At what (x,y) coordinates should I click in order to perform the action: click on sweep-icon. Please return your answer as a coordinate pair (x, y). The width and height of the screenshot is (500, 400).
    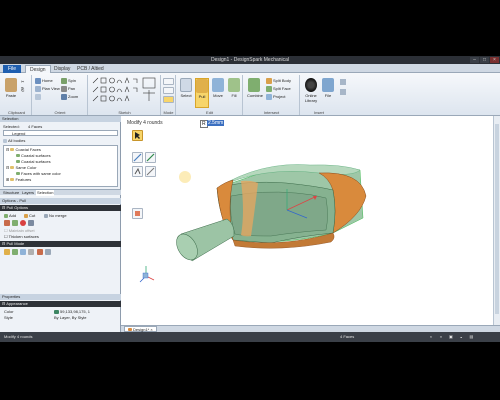
    Looking at the image, I should click on (31, 252).